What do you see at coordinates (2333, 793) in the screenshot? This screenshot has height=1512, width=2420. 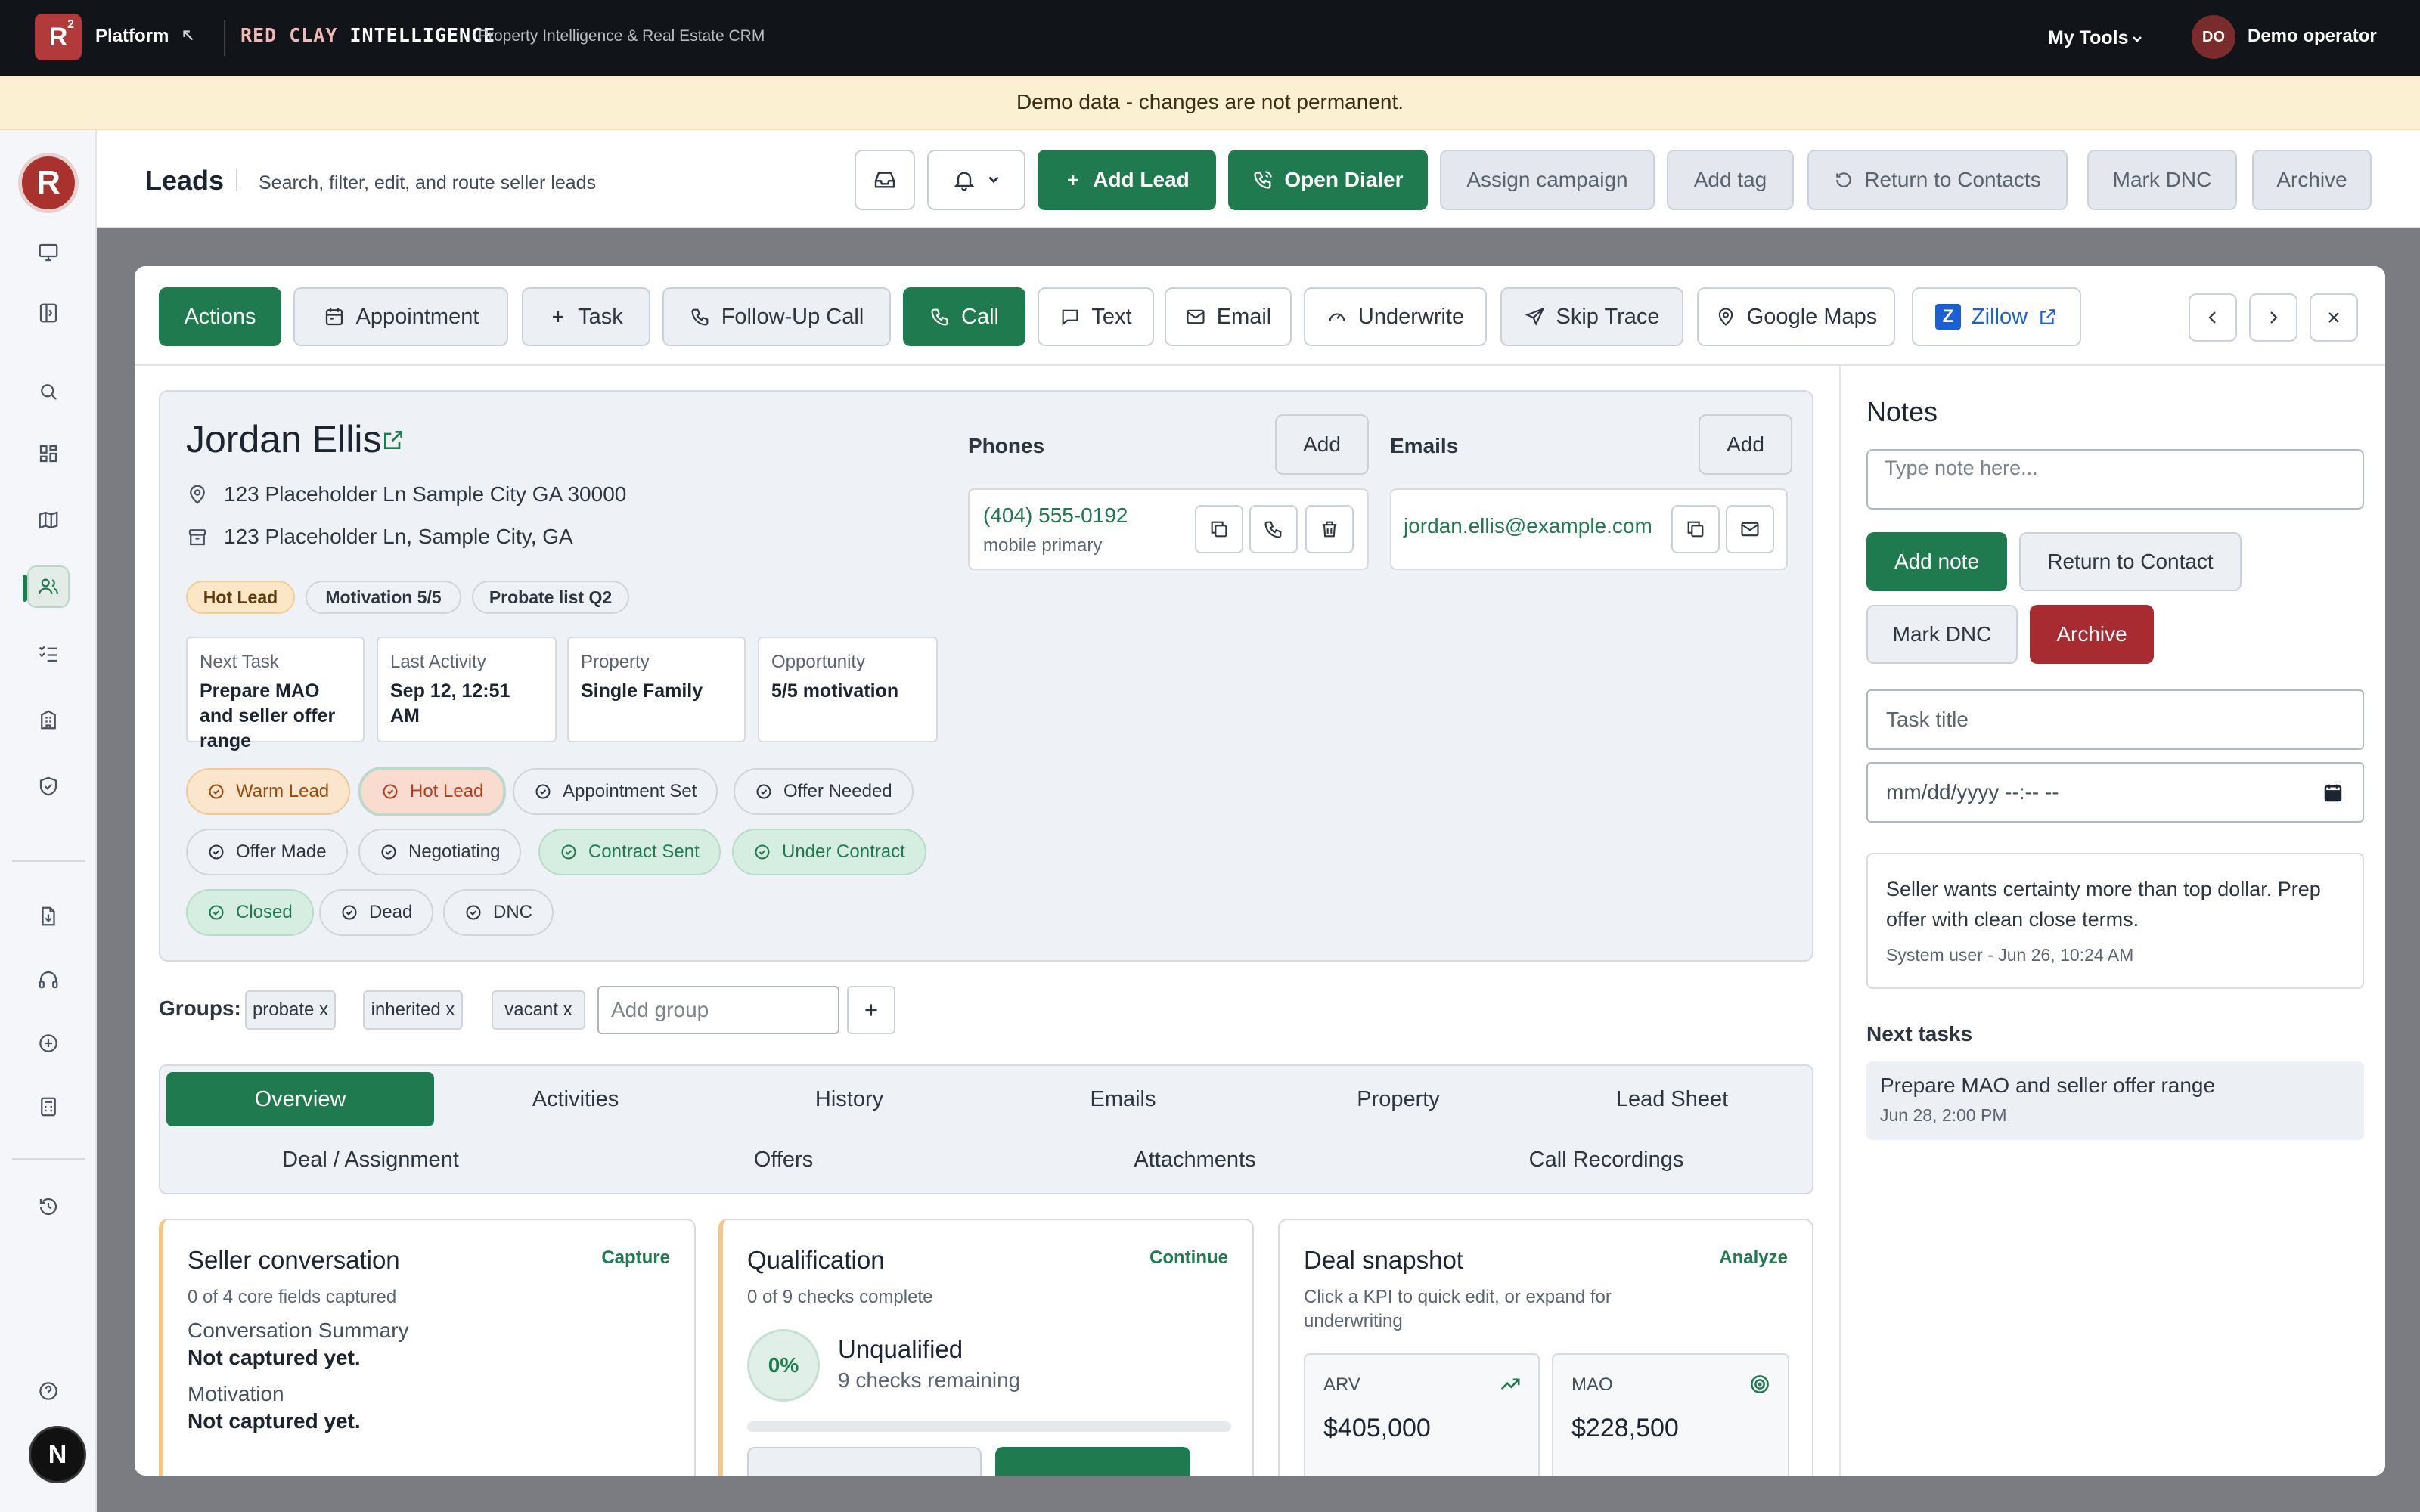 I see `calendar-icon` at bounding box center [2333, 793].